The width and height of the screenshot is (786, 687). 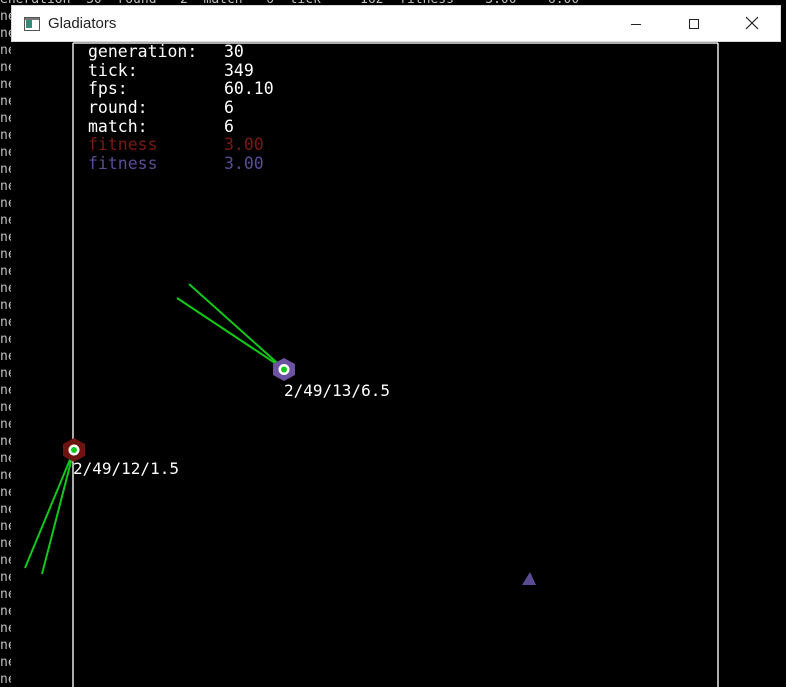 I want to click on close-button, so click(x=752, y=24).